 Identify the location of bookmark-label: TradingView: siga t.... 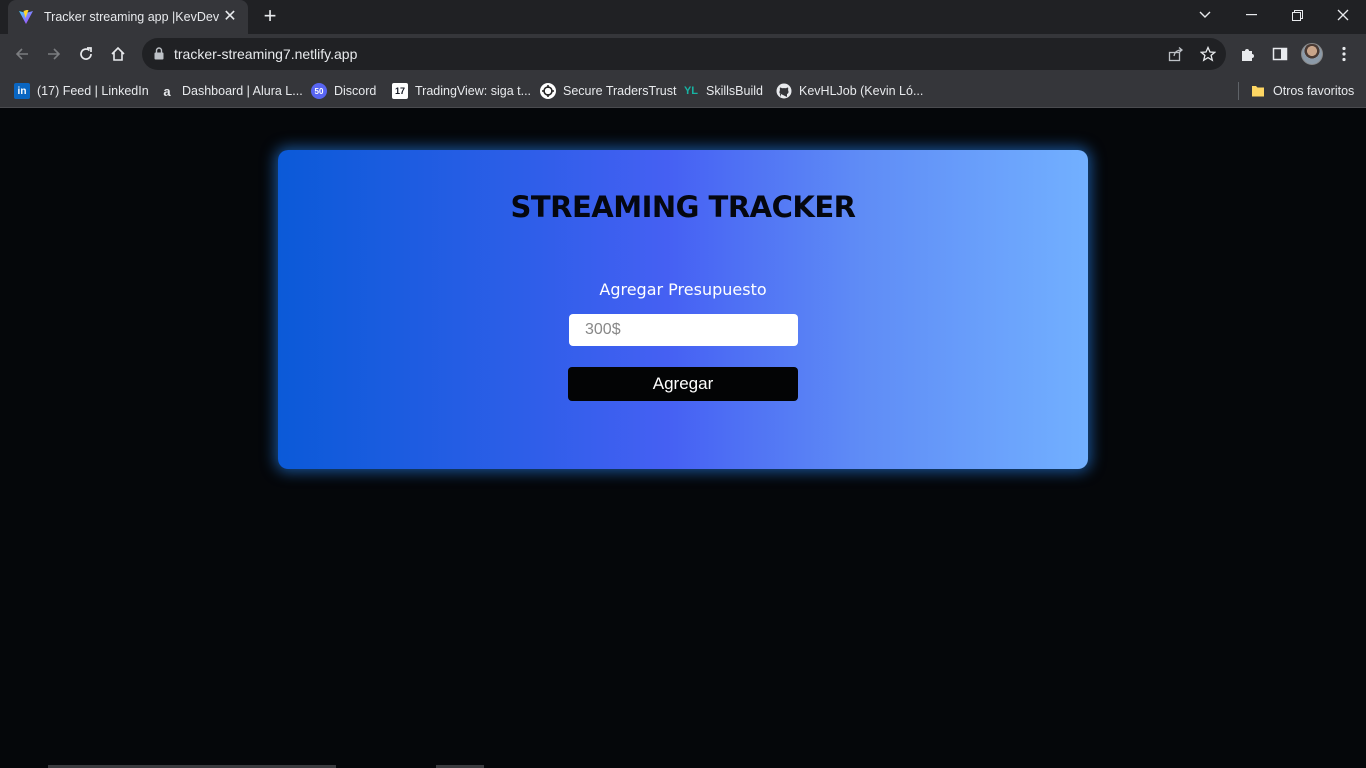
(473, 91).